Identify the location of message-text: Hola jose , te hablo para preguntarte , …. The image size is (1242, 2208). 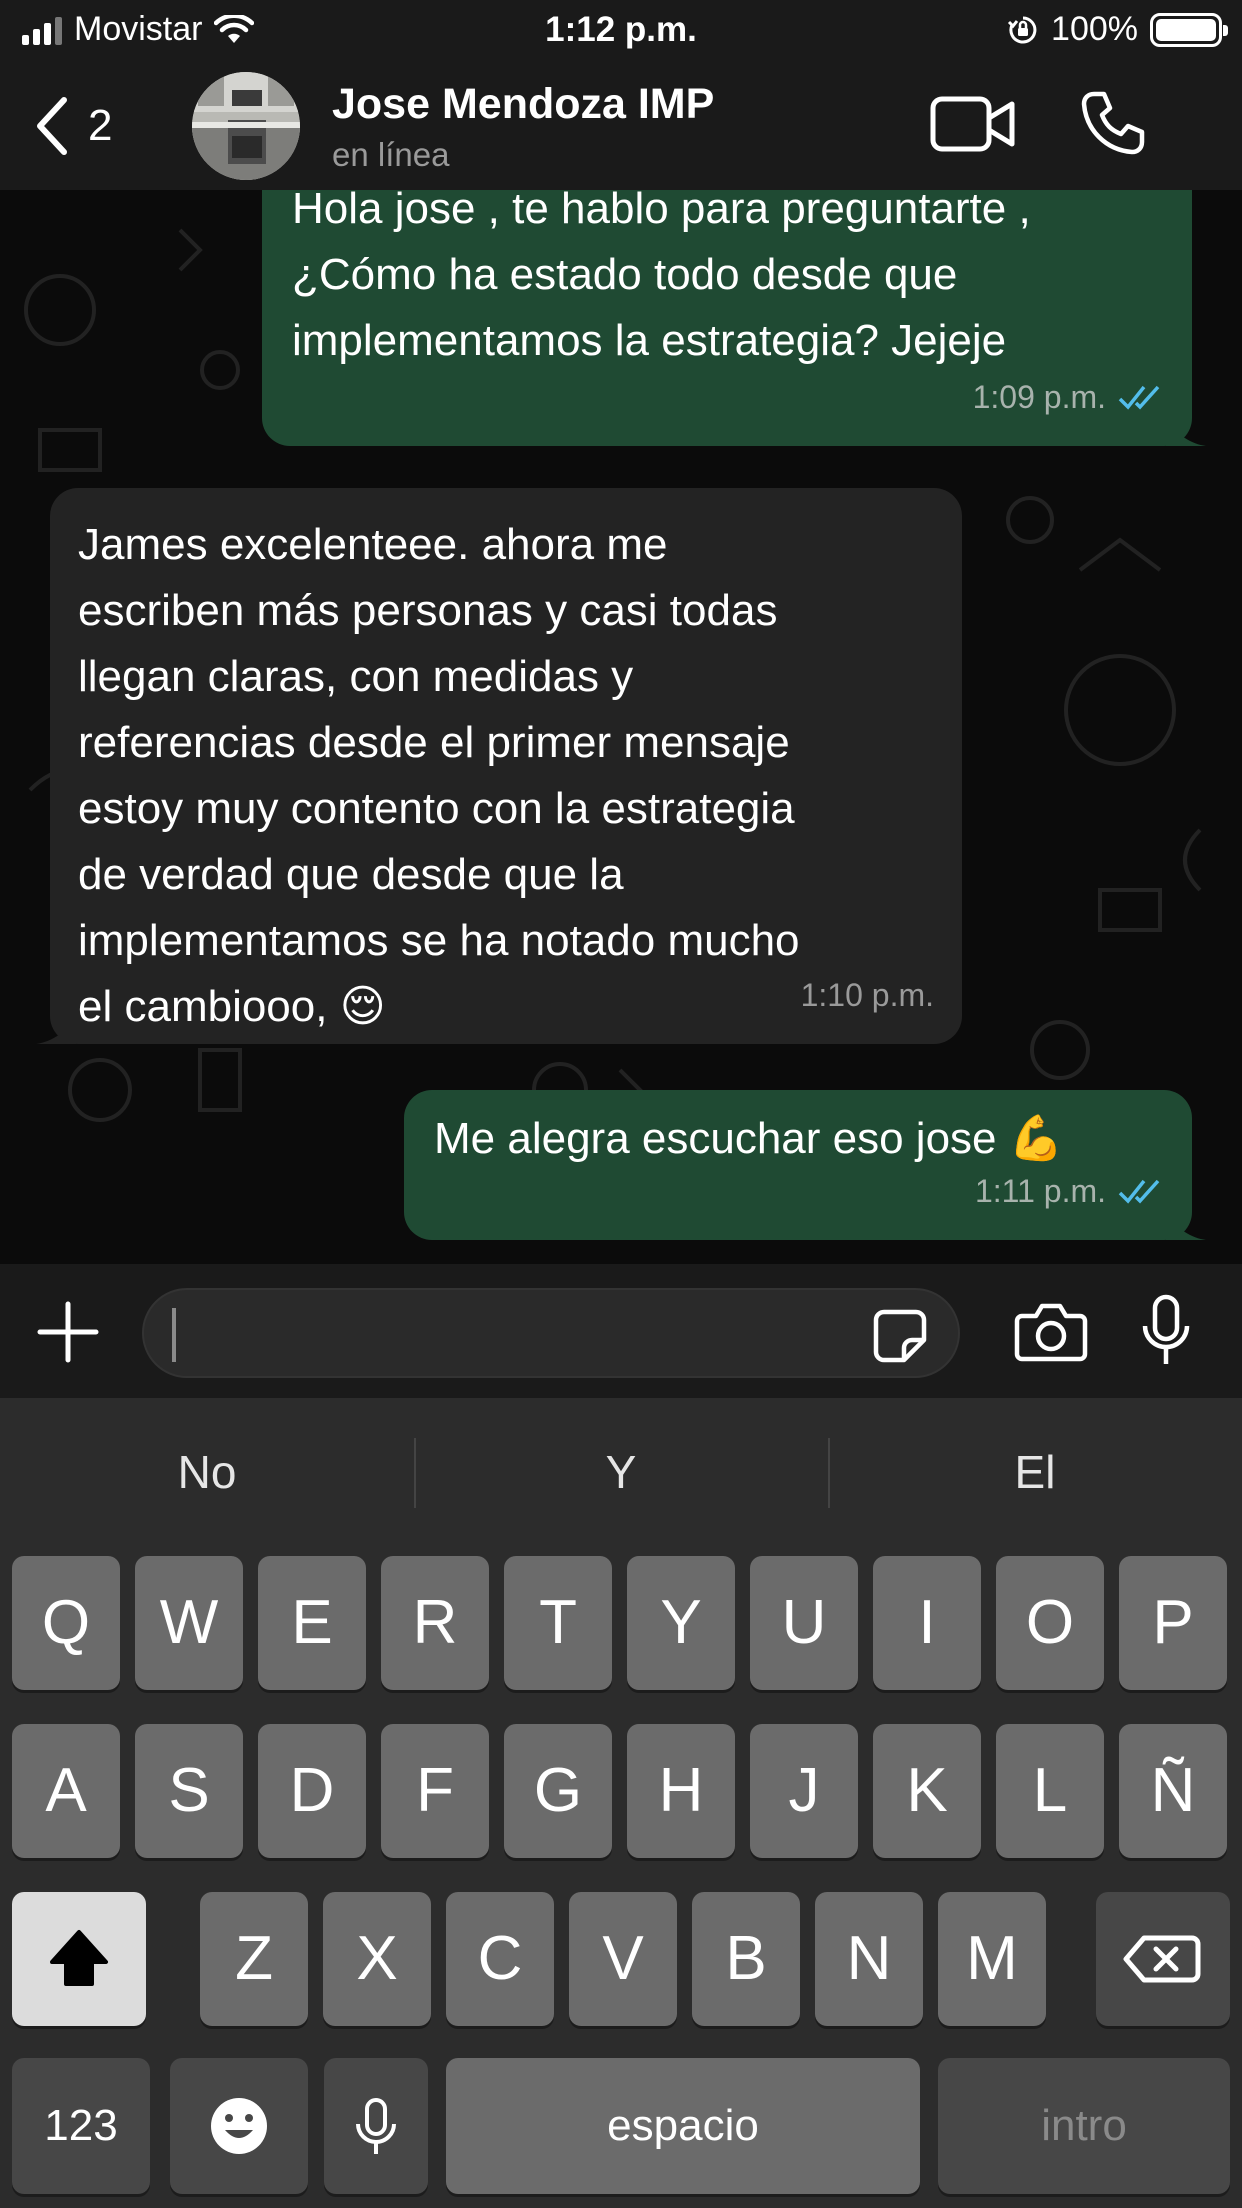
(661, 277).